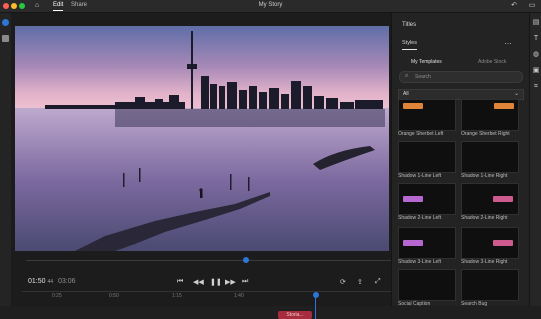 This screenshot has height=319, width=541. Describe the element at coordinates (492, 62) in the screenshot. I see `subtab-adobe-stock: Adobe Stock` at that location.